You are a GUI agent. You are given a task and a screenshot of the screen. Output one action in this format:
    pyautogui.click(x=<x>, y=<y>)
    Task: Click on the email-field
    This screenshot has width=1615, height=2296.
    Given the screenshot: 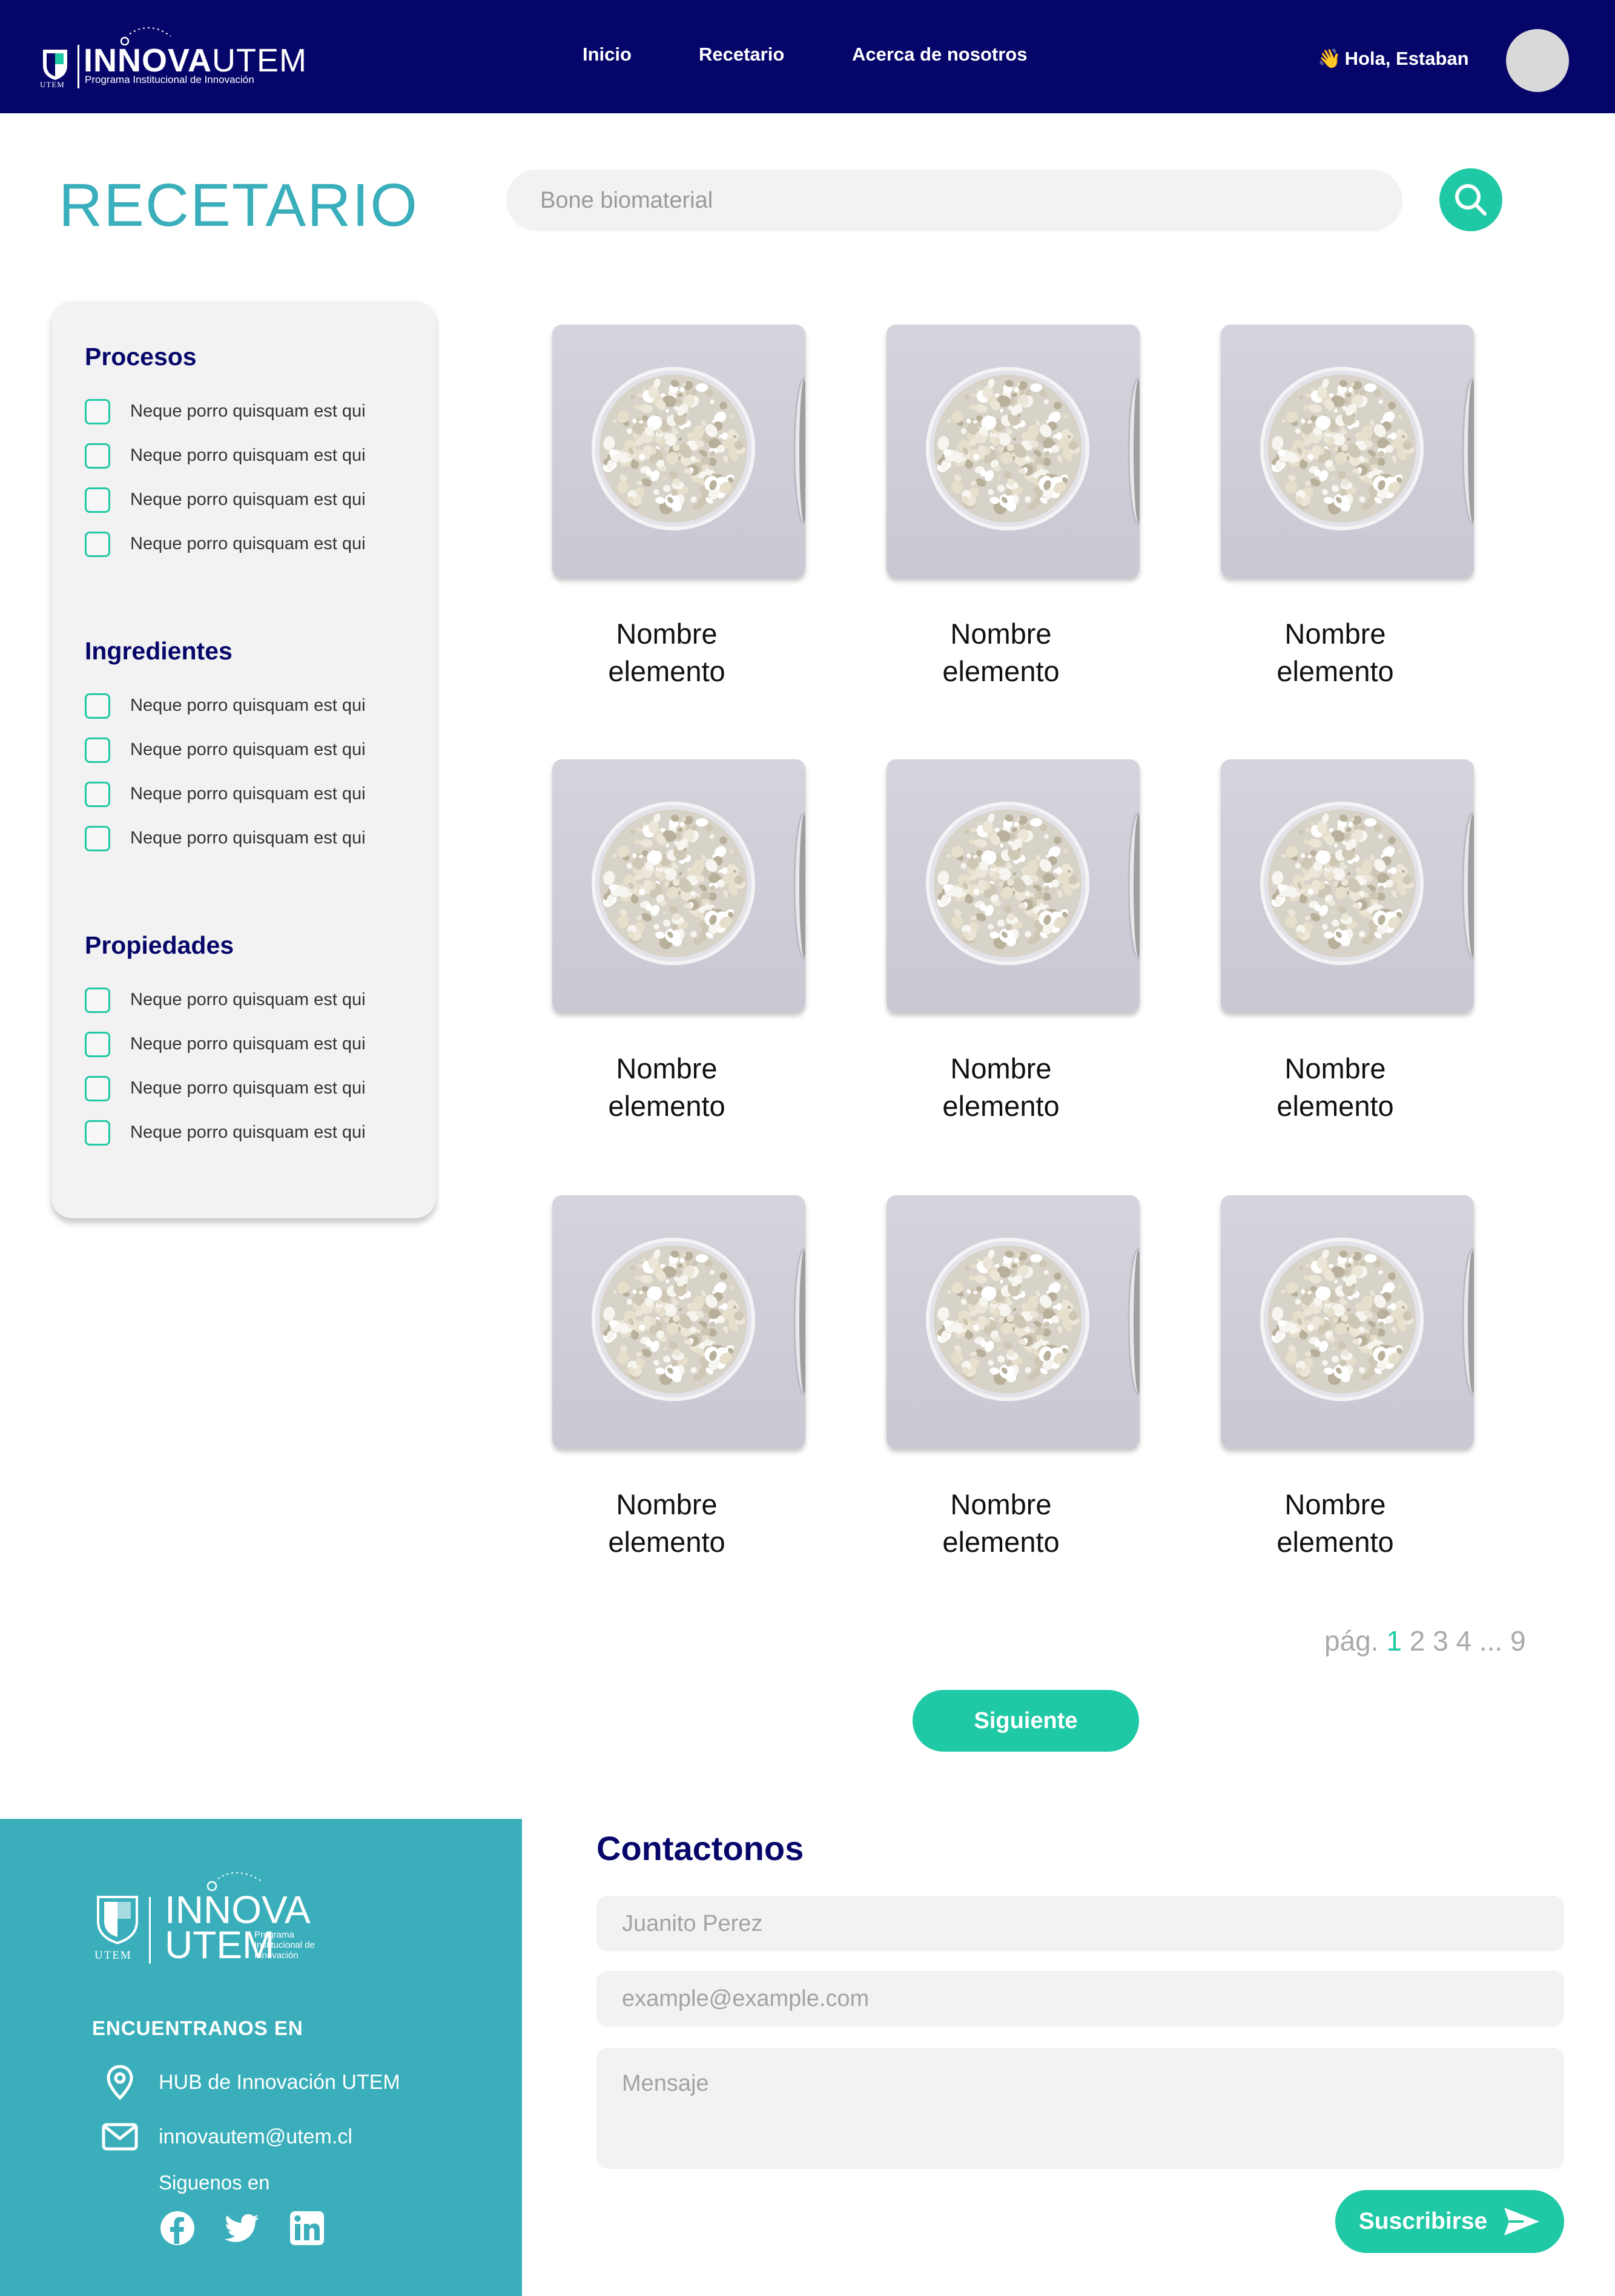 What is the action you would take?
    pyautogui.click(x=1080, y=1999)
    